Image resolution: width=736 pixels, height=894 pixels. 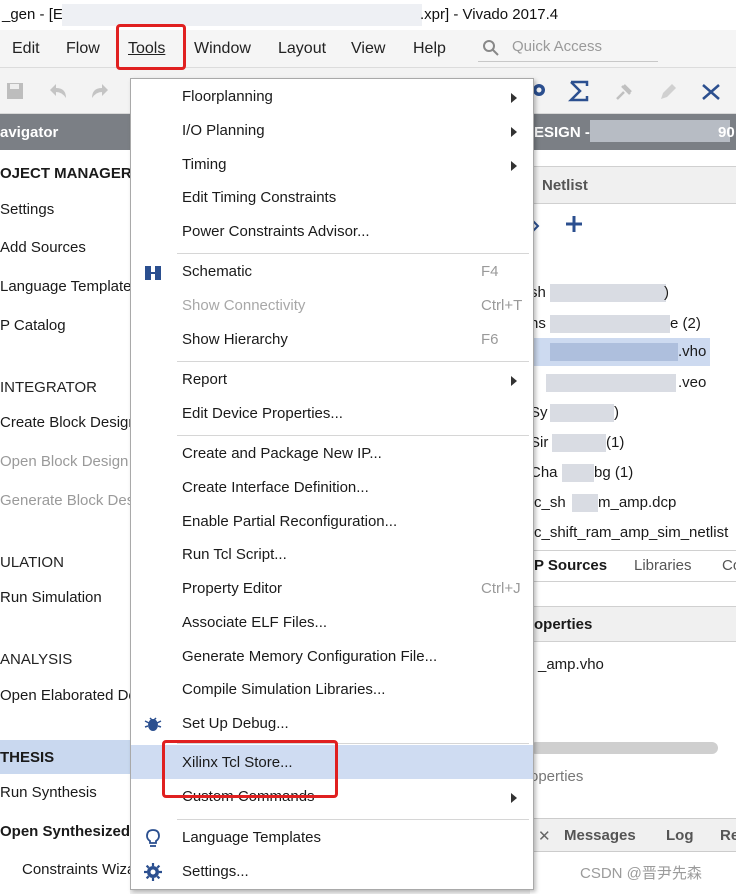 What do you see at coordinates (568, 49) in the screenshot?
I see `quick-access-search: Quick Access` at bounding box center [568, 49].